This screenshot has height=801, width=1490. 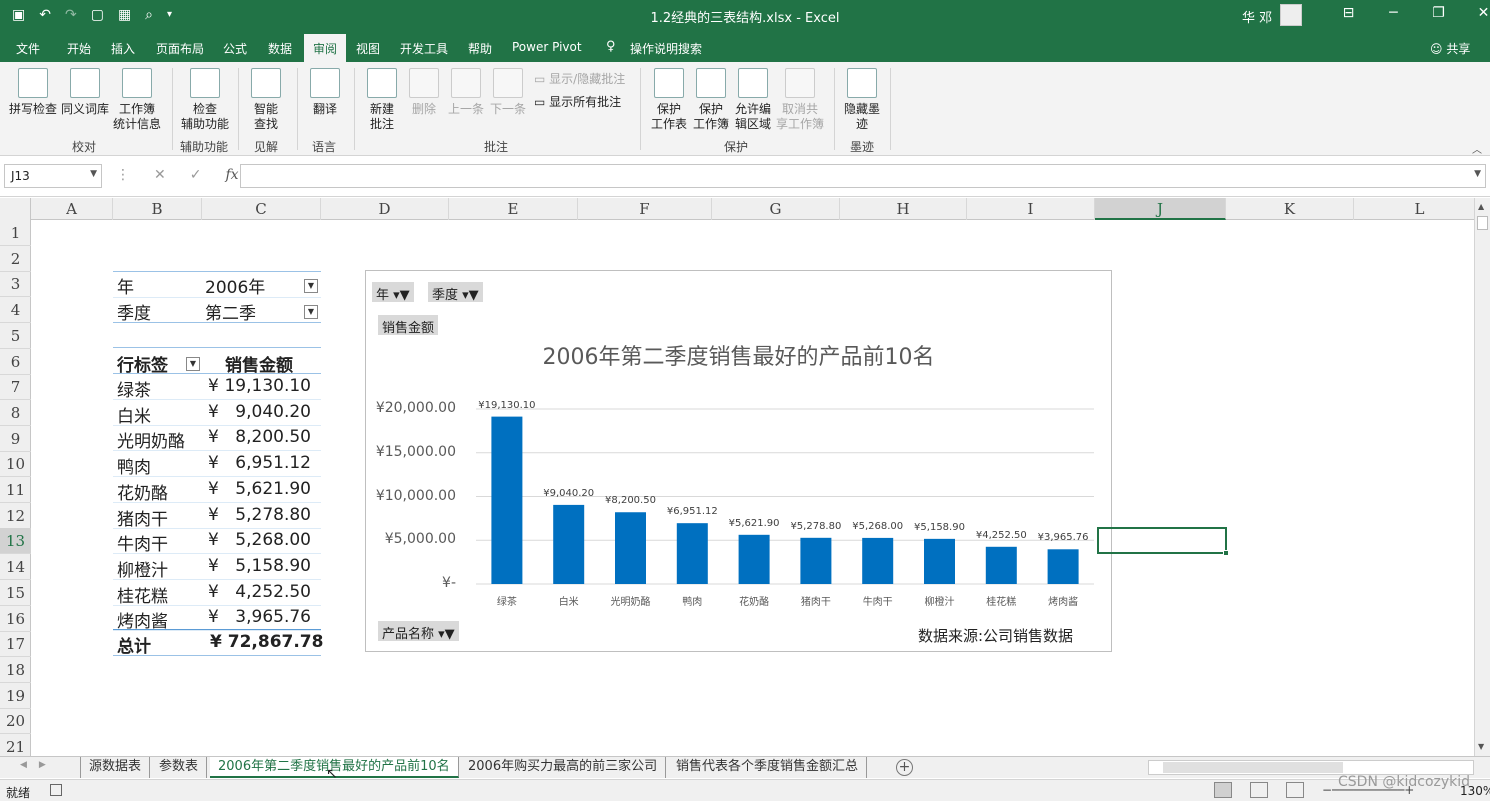 What do you see at coordinates (266, 566) in the screenshot?
I see `pivot-row-value: 5,158.90` at bounding box center [266, 566].